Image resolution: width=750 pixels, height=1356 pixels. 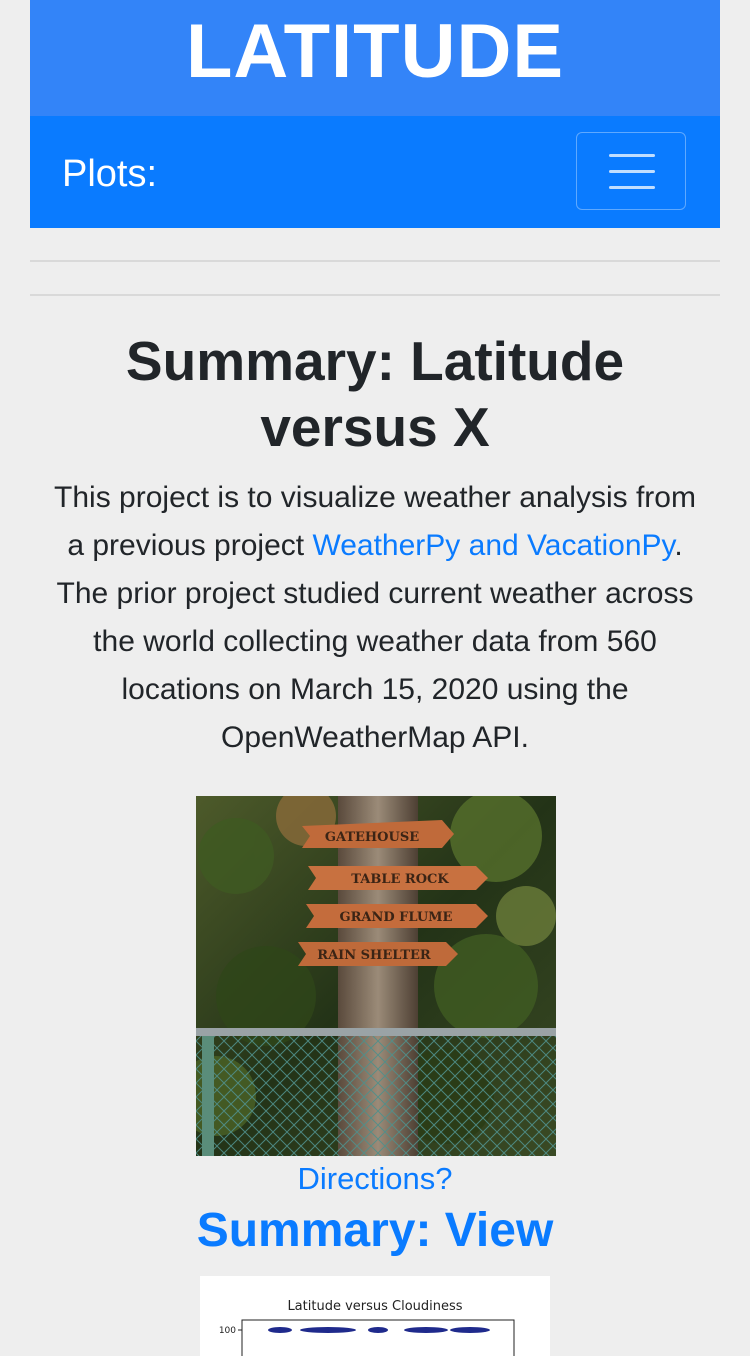 I want to click on site-banner: LATITUDE, so click(x=375, y=58).